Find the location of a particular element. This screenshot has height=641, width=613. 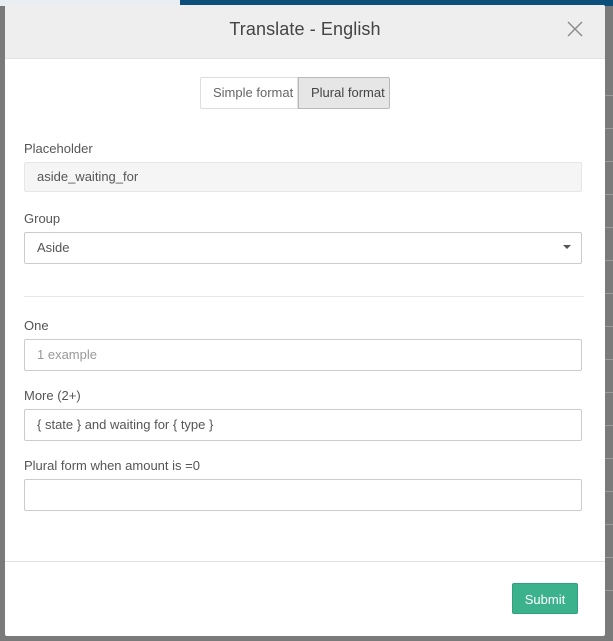

modal-title: Translate - English is located at coordinates (305, 29).